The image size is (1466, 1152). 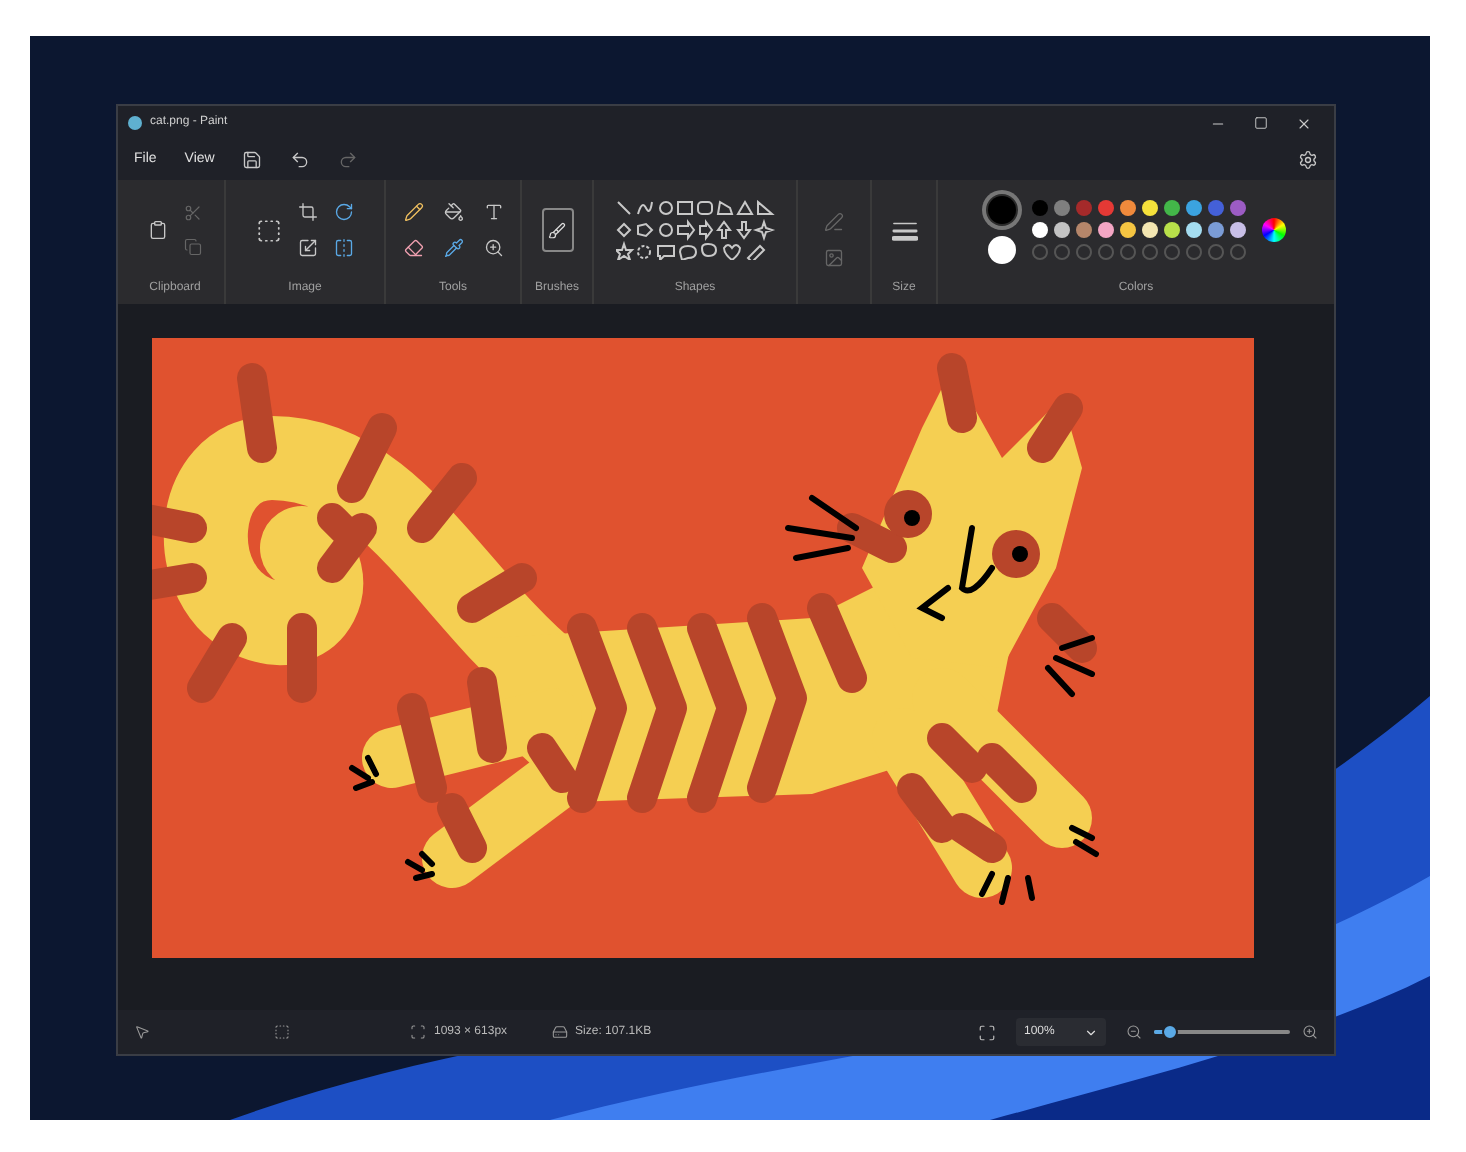 What do you see at coordinates (1170, 1032) in the screenshot?
I see `zoom-slider-thumb` at bounding box center [1170, 1032].